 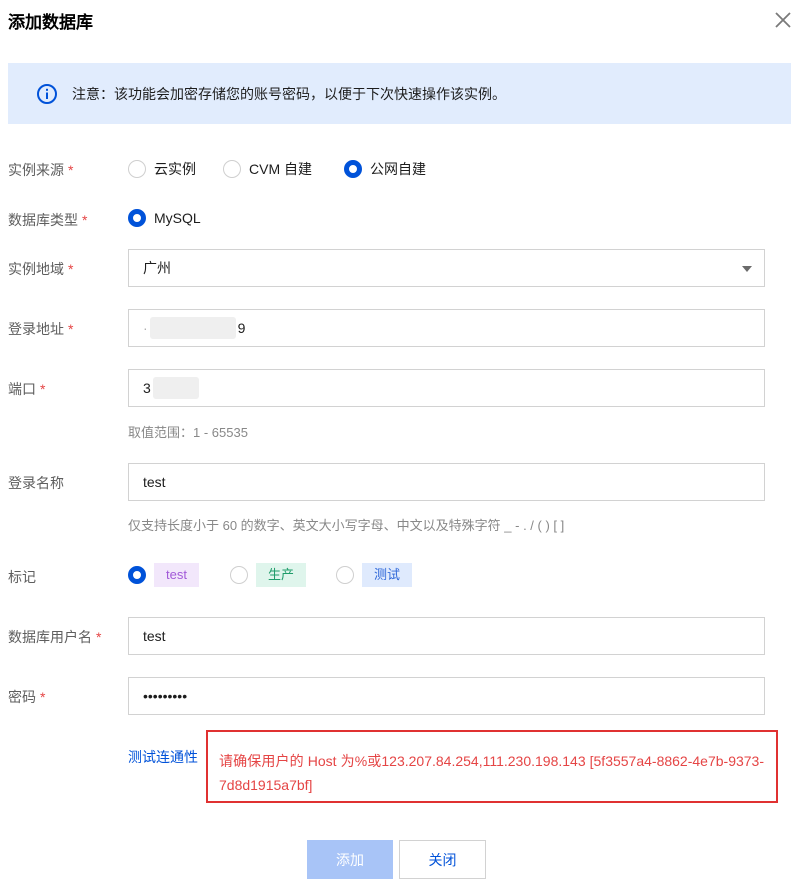 What do you see at coordinates (446, 636) in the screenshot?
I see `db-user-input: test` at bounding box center [446, 636].